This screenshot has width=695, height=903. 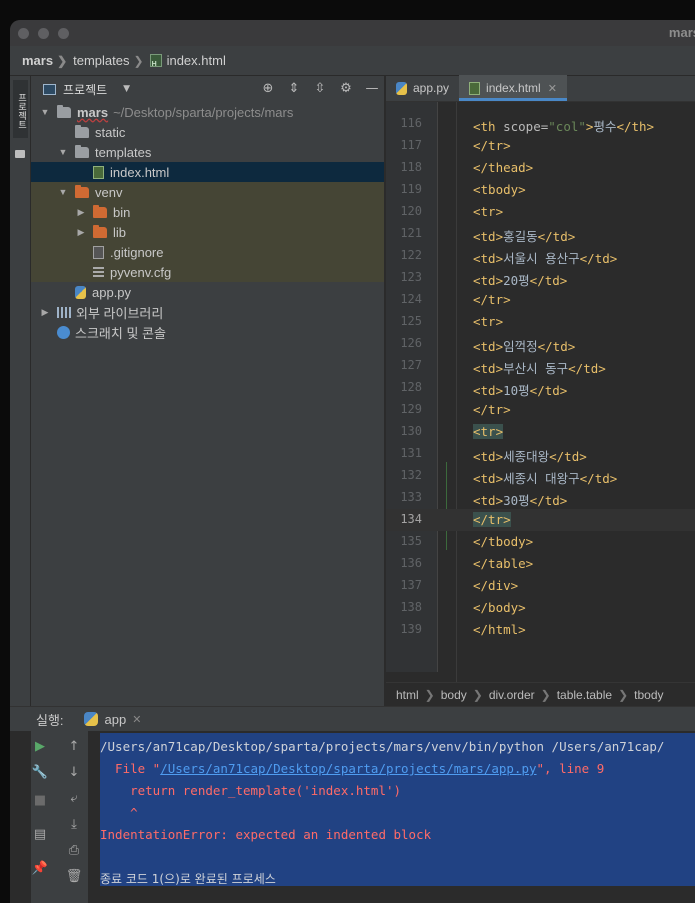 I want to click on code-line: 125 <tr>, so click(x=540, y=322).